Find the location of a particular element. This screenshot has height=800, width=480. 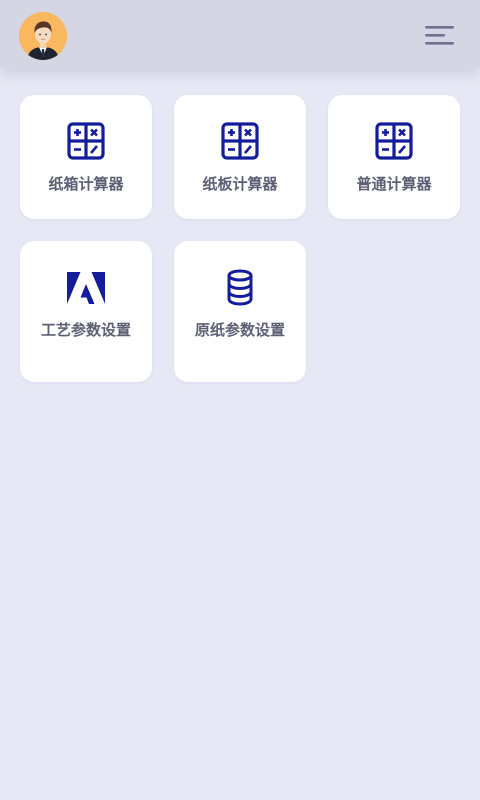

tile-process-settings: 工艺参数设置 is located at coordinates (86, 311).